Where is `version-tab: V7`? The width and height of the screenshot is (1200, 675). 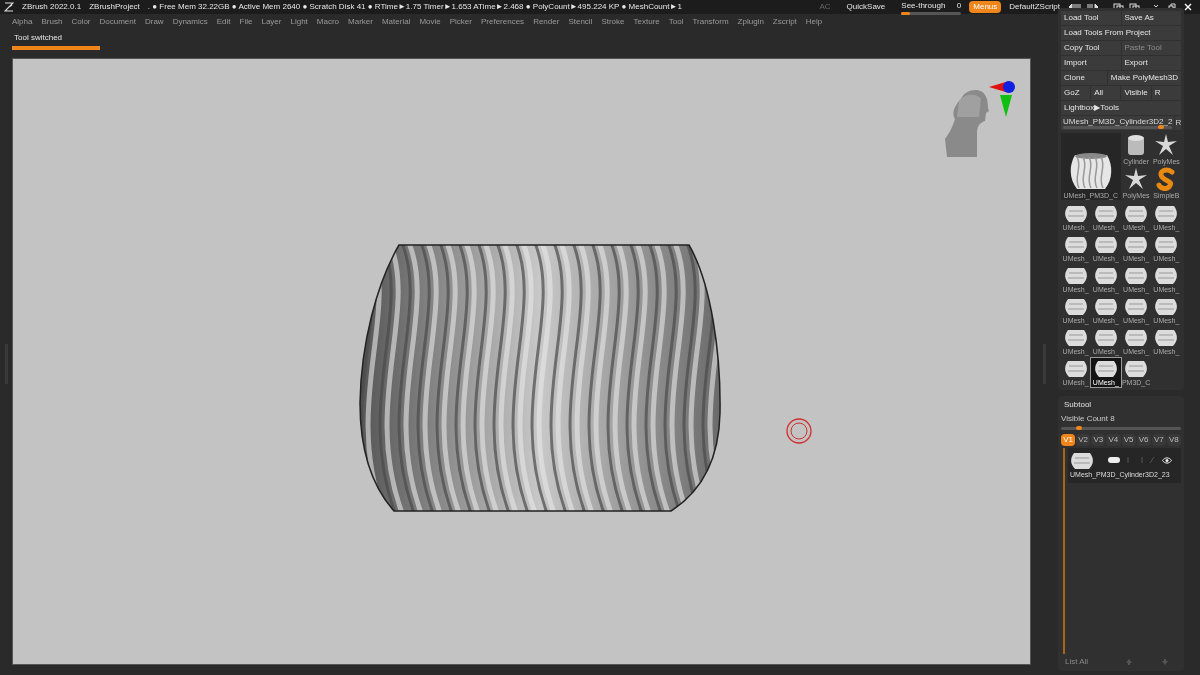
version-tab: V7 is located at coordinates (1158, 440).